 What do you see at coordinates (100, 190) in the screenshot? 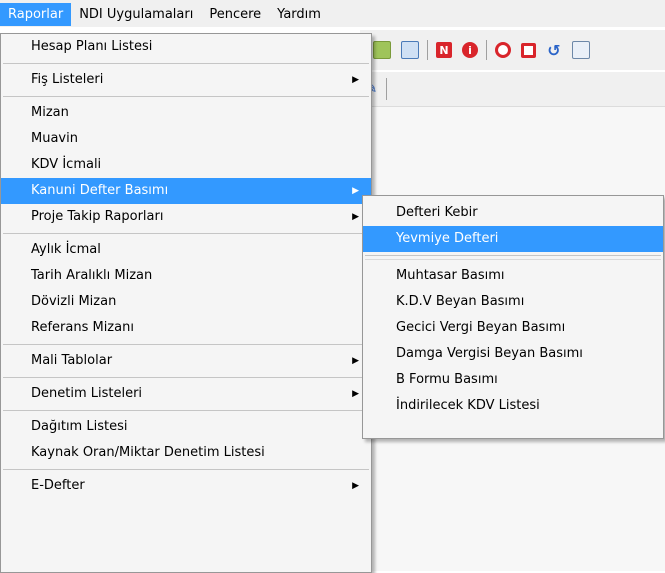
I see `menu-item-label: Kanuni Defter Basımı` at bounding box center [100, 190].